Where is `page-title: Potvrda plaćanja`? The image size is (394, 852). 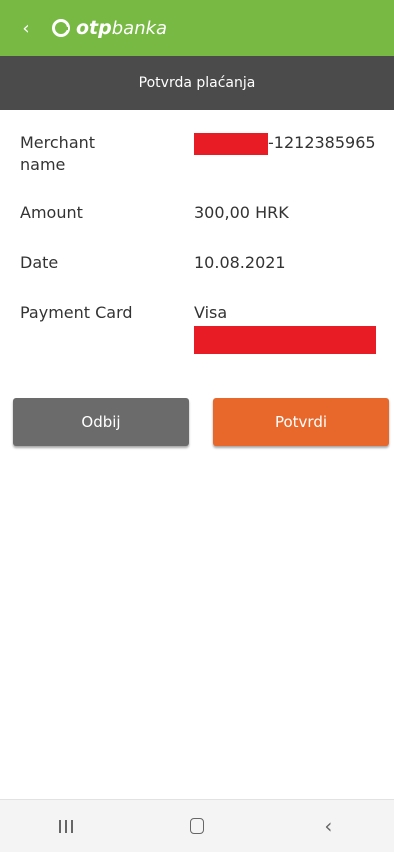
page-title: Potvrda plaćanja is located at coordinates (197, 83).